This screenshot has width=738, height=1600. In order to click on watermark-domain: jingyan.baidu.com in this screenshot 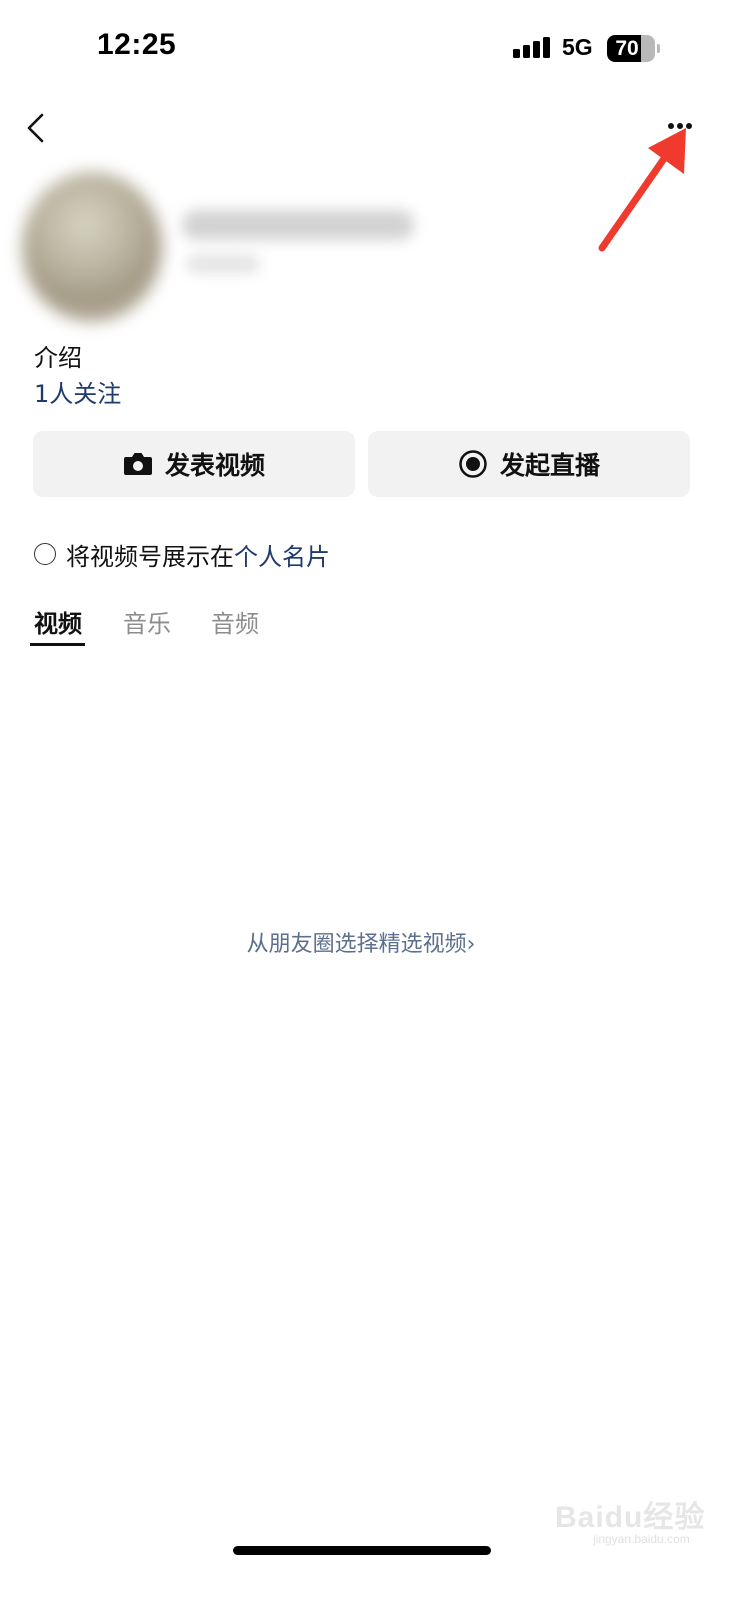, I will do `click(641, 1539)`.